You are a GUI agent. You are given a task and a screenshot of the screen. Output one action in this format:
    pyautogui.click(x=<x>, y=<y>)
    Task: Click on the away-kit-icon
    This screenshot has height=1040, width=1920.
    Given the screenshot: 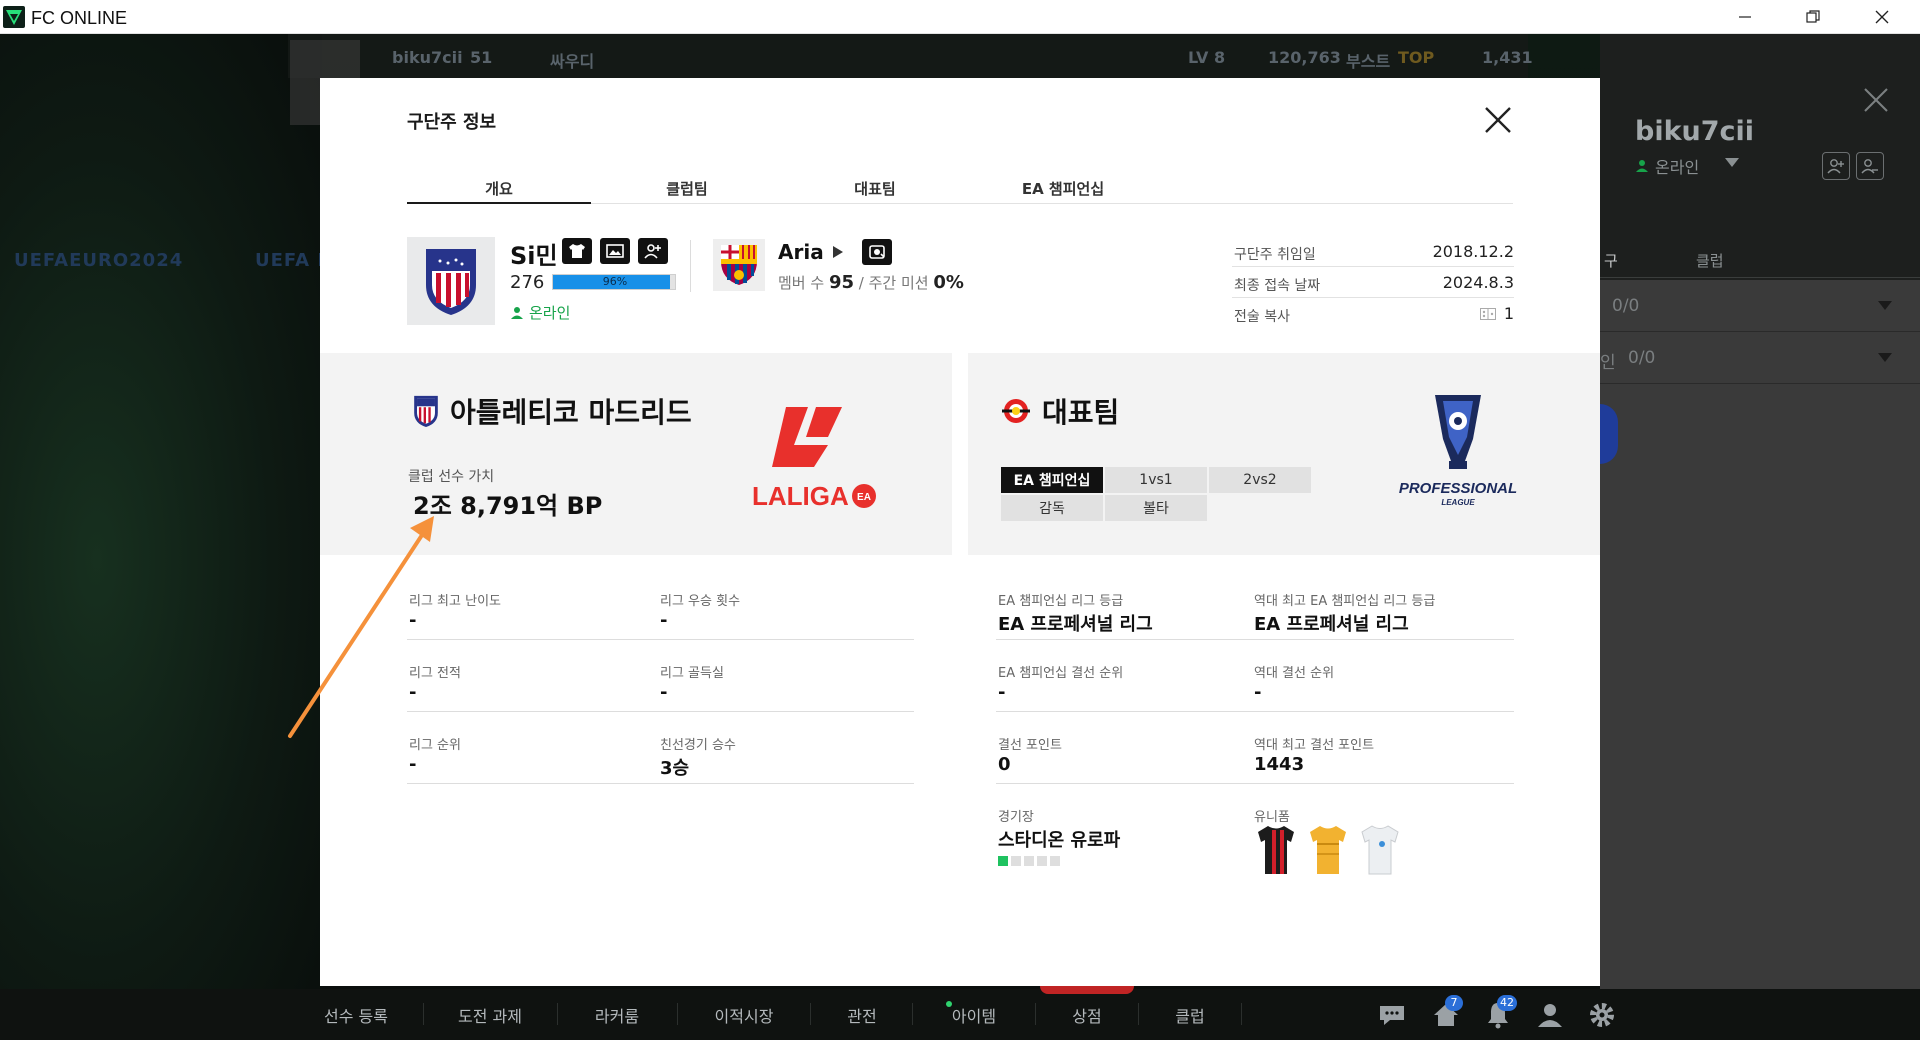 What is the action you would take?
    pyautogui.click(x=1328, y=850)
    